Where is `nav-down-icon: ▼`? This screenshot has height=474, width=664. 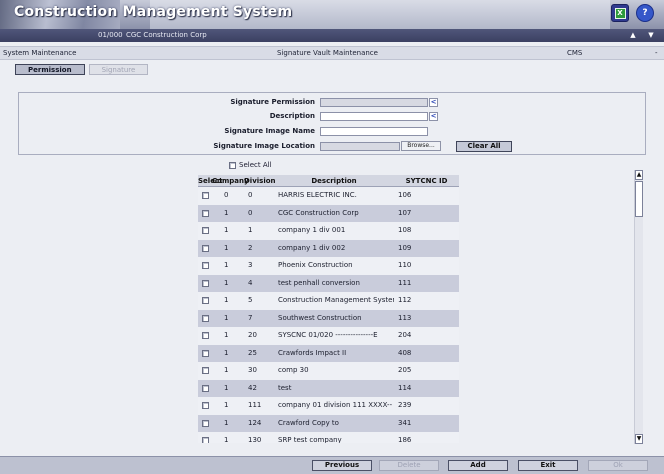
nav-down-icon: ▼ is located at coordinates (651, 35).